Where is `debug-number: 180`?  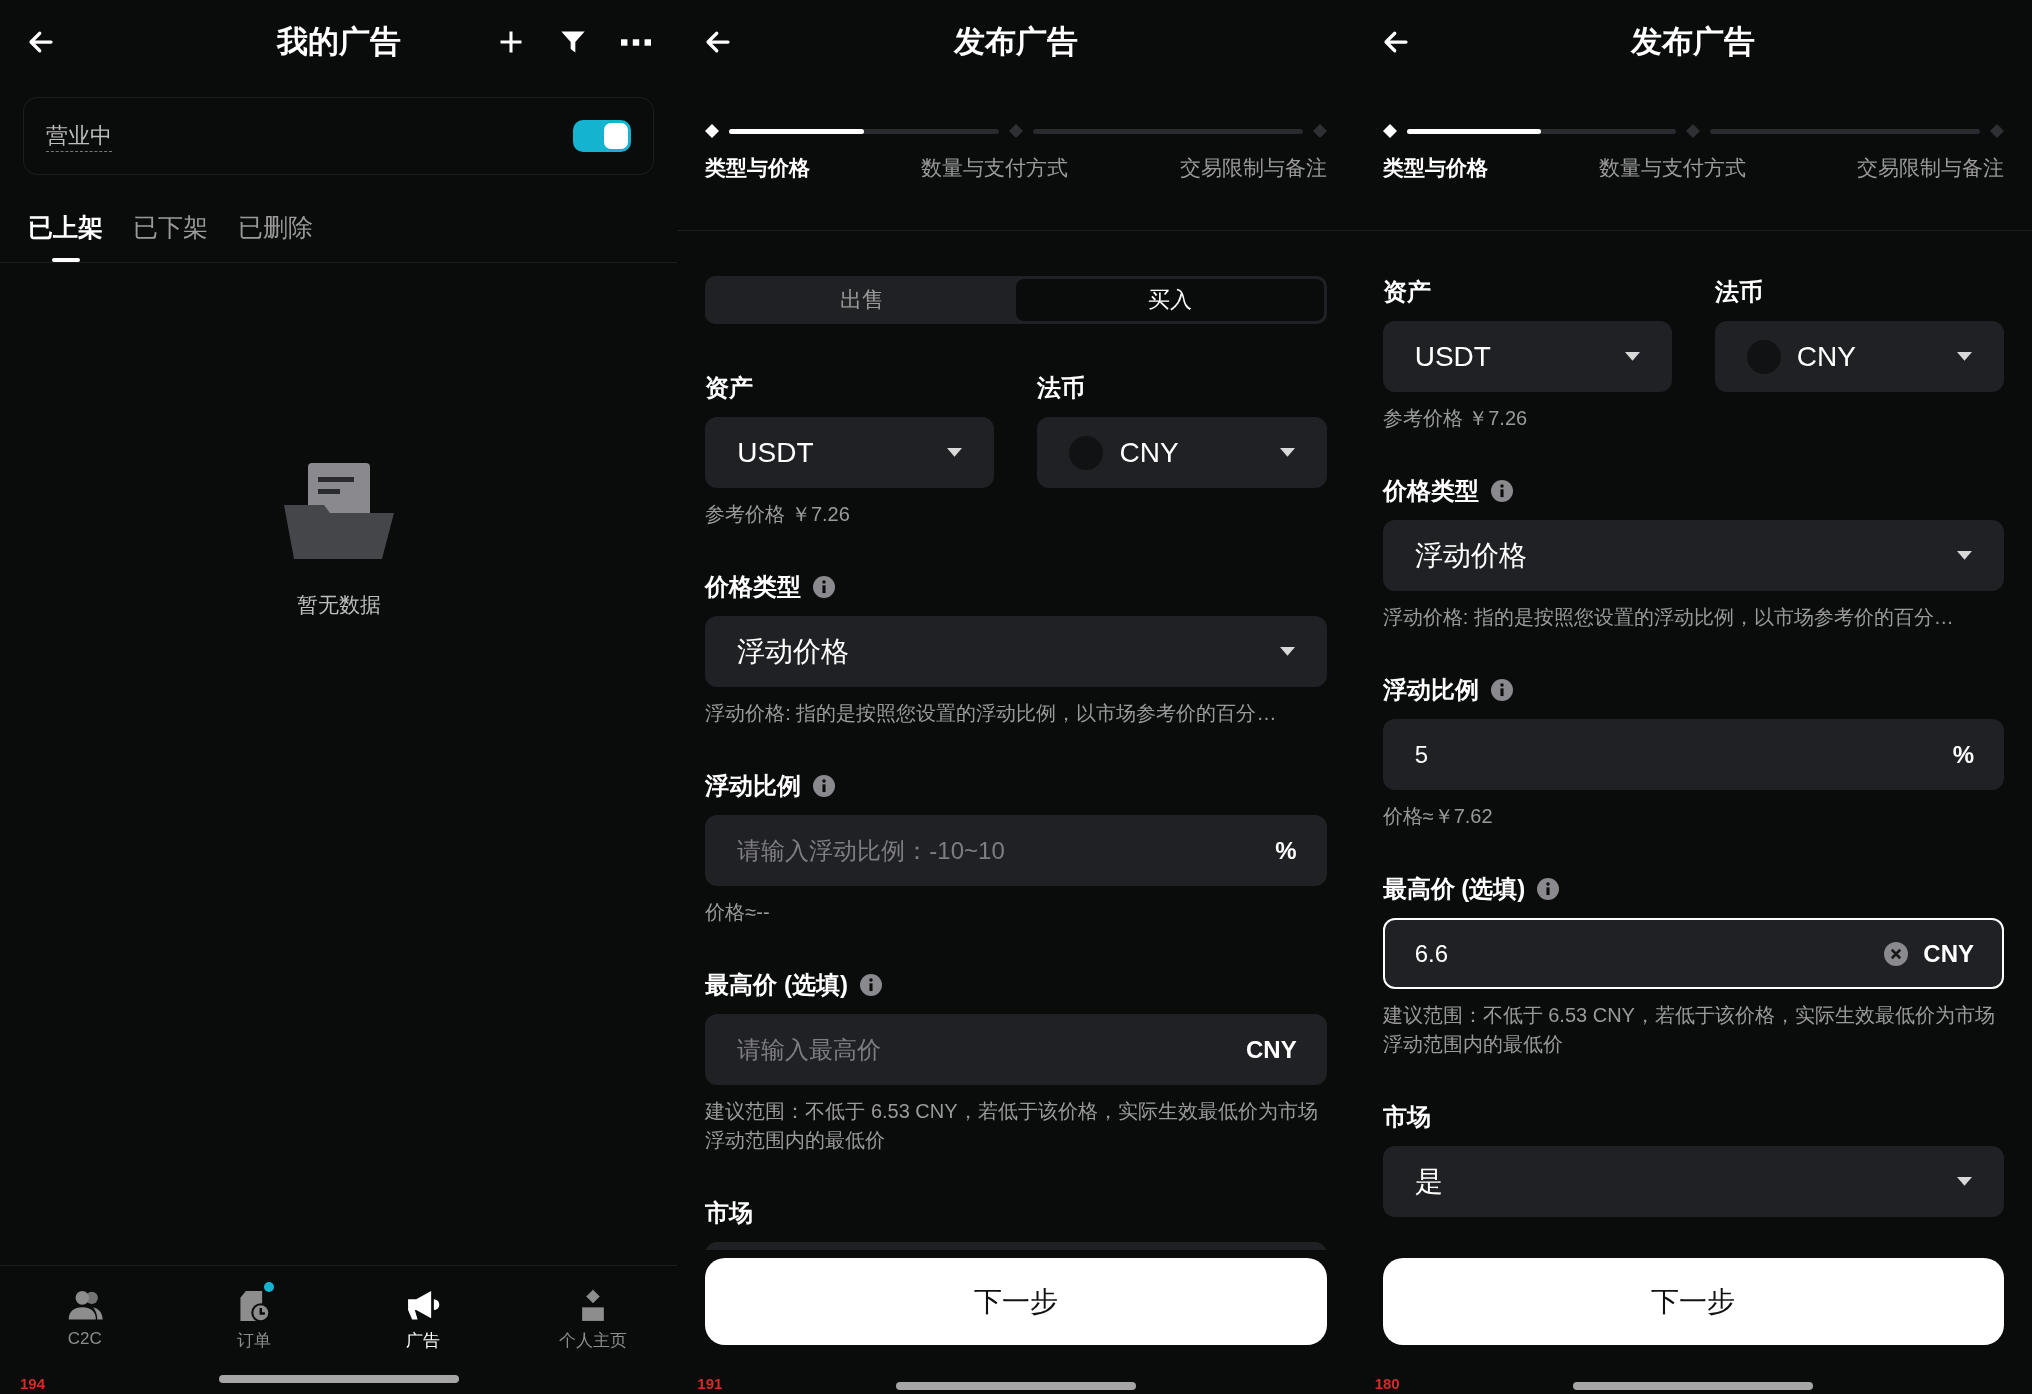
debug-number: 180 is located at coordinates (1387, 1383).